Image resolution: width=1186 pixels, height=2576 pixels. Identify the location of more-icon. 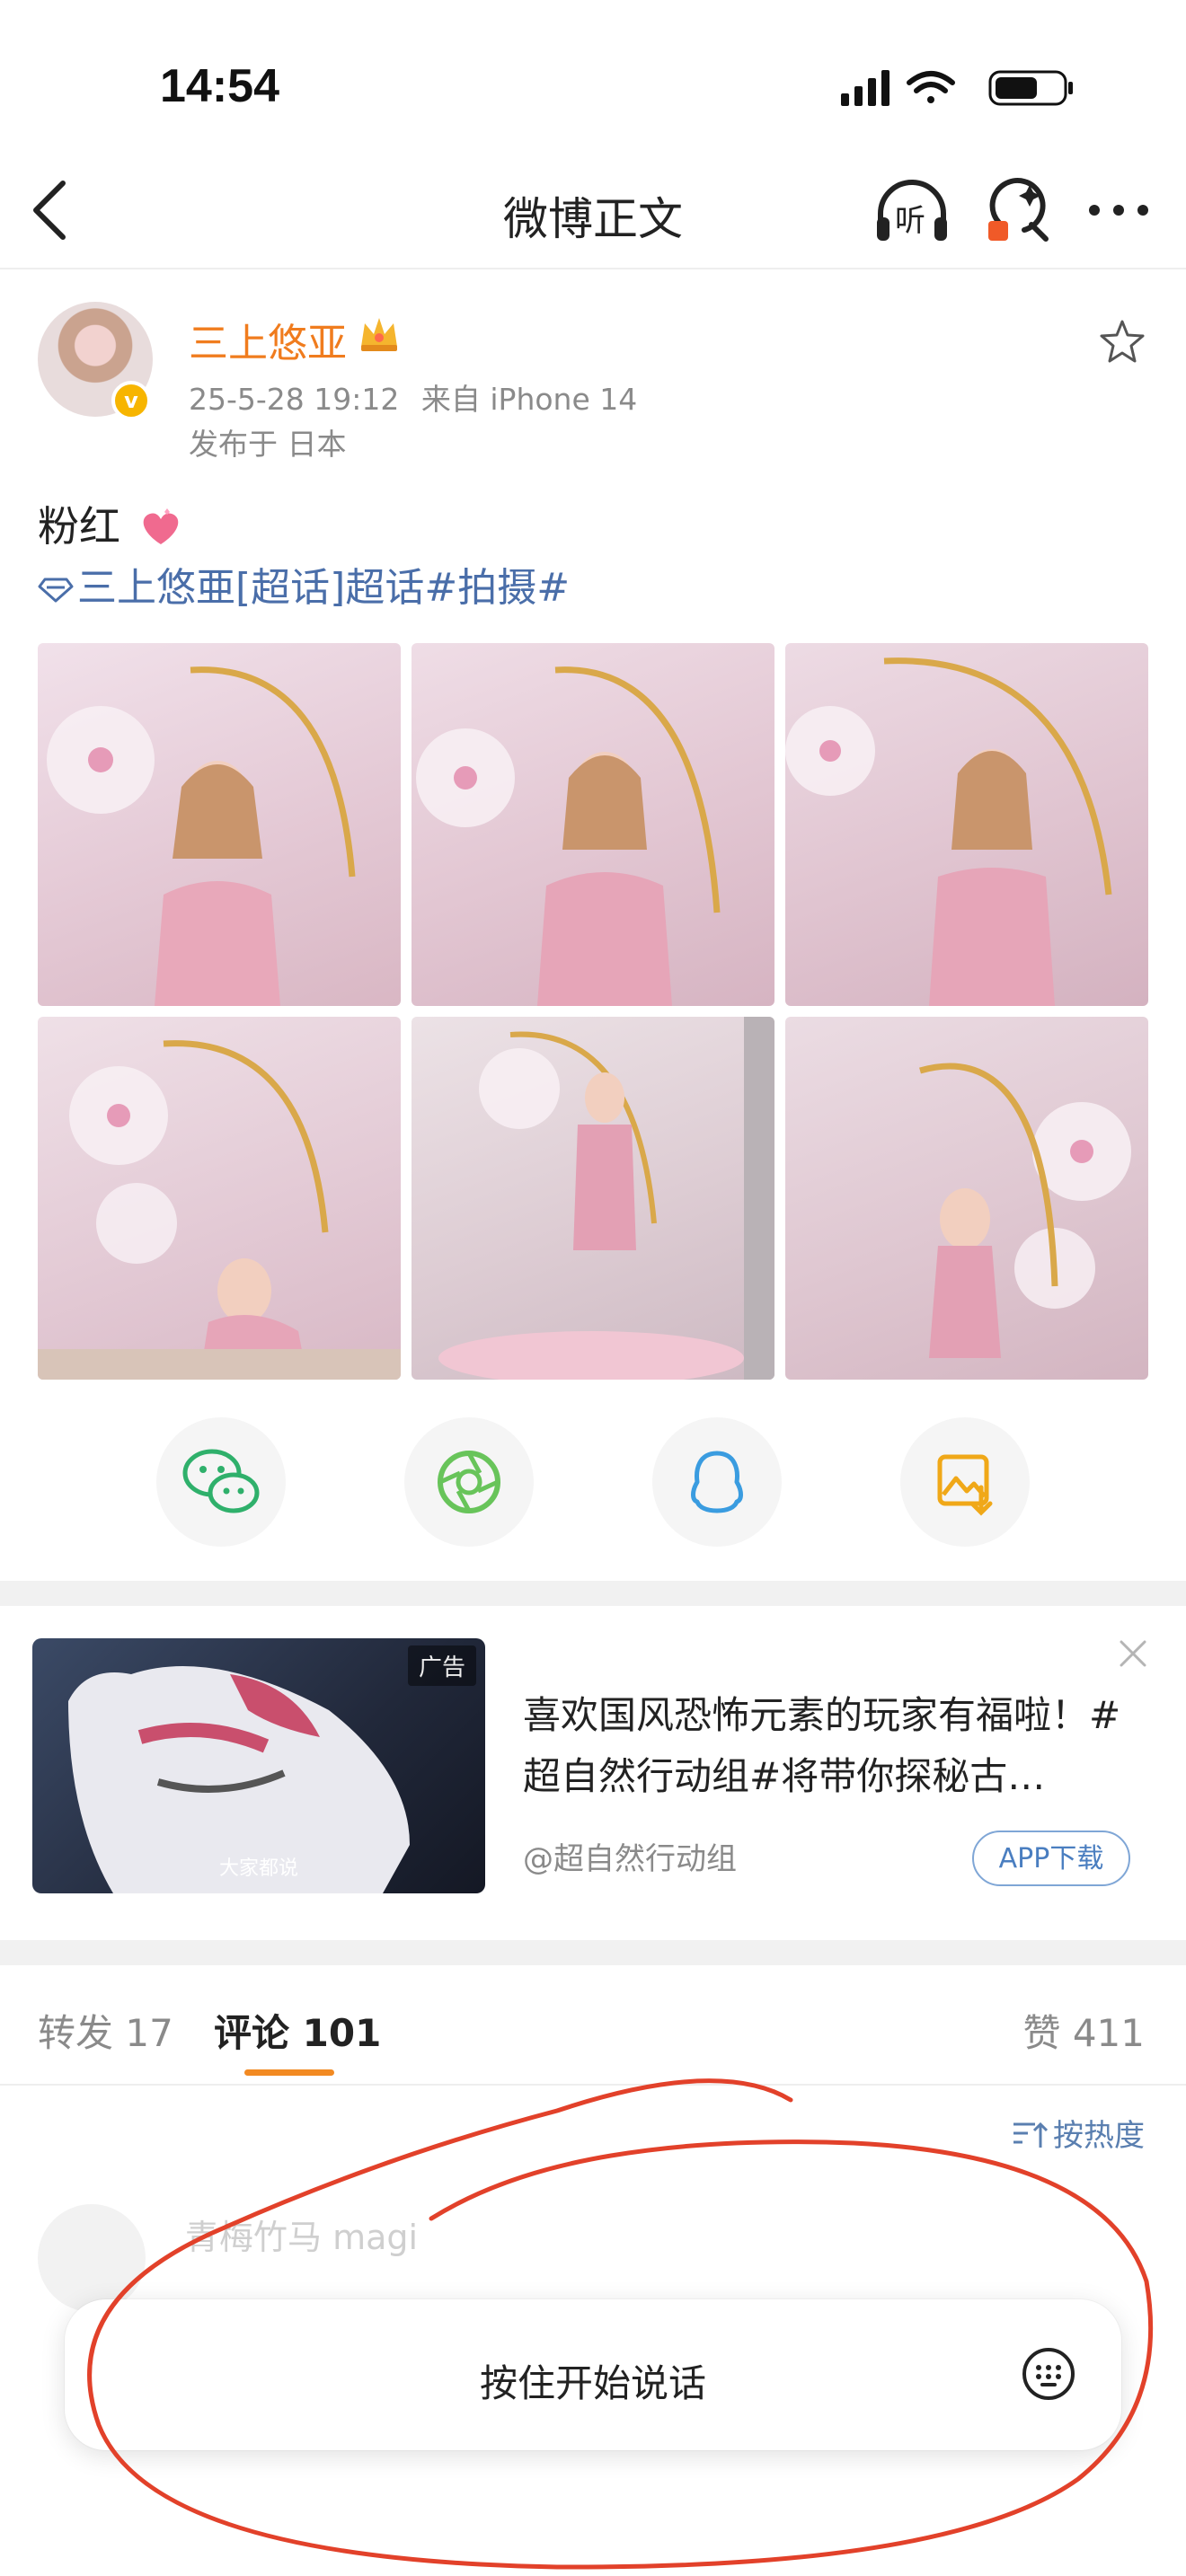
(1118, 210).